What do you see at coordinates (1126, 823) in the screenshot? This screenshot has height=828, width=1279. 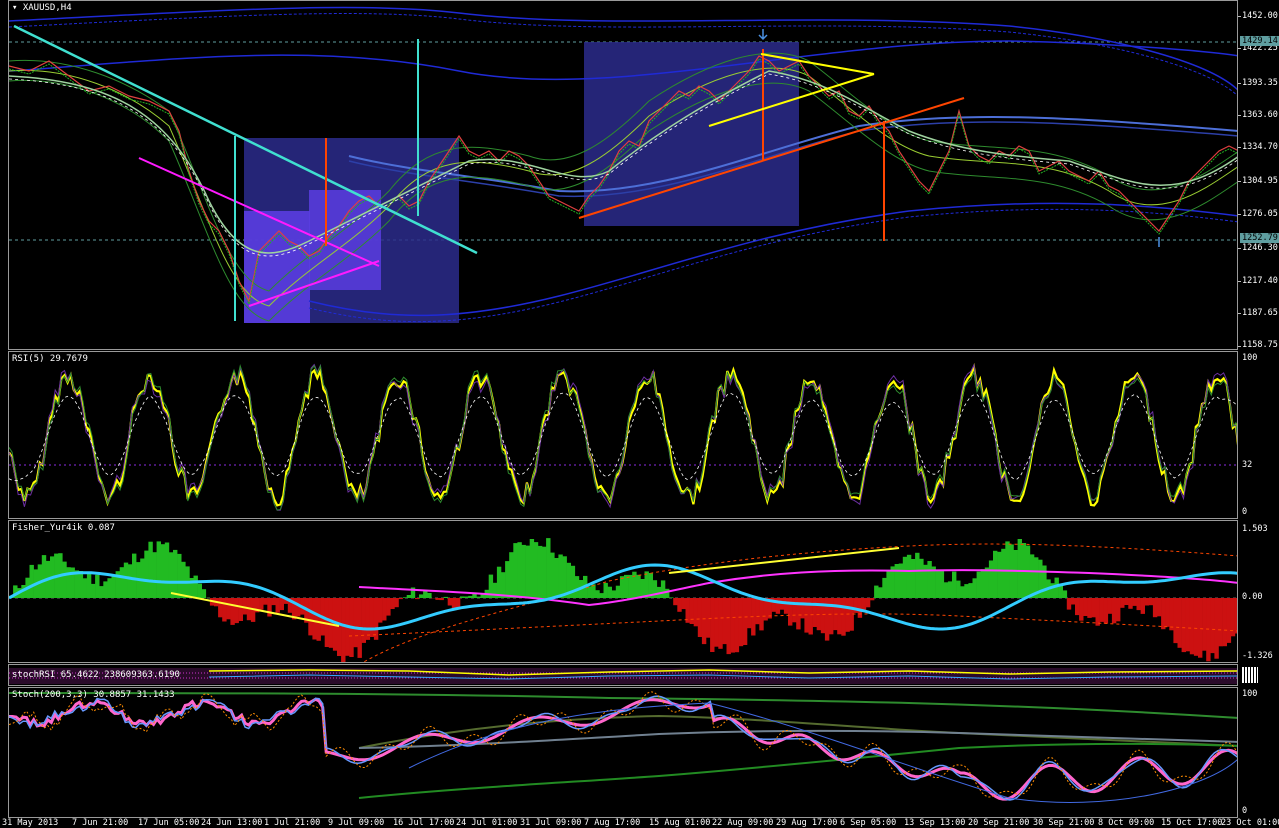 I see `time-tick: 8 Oct 09:00` at bounding box center [1126, 823].